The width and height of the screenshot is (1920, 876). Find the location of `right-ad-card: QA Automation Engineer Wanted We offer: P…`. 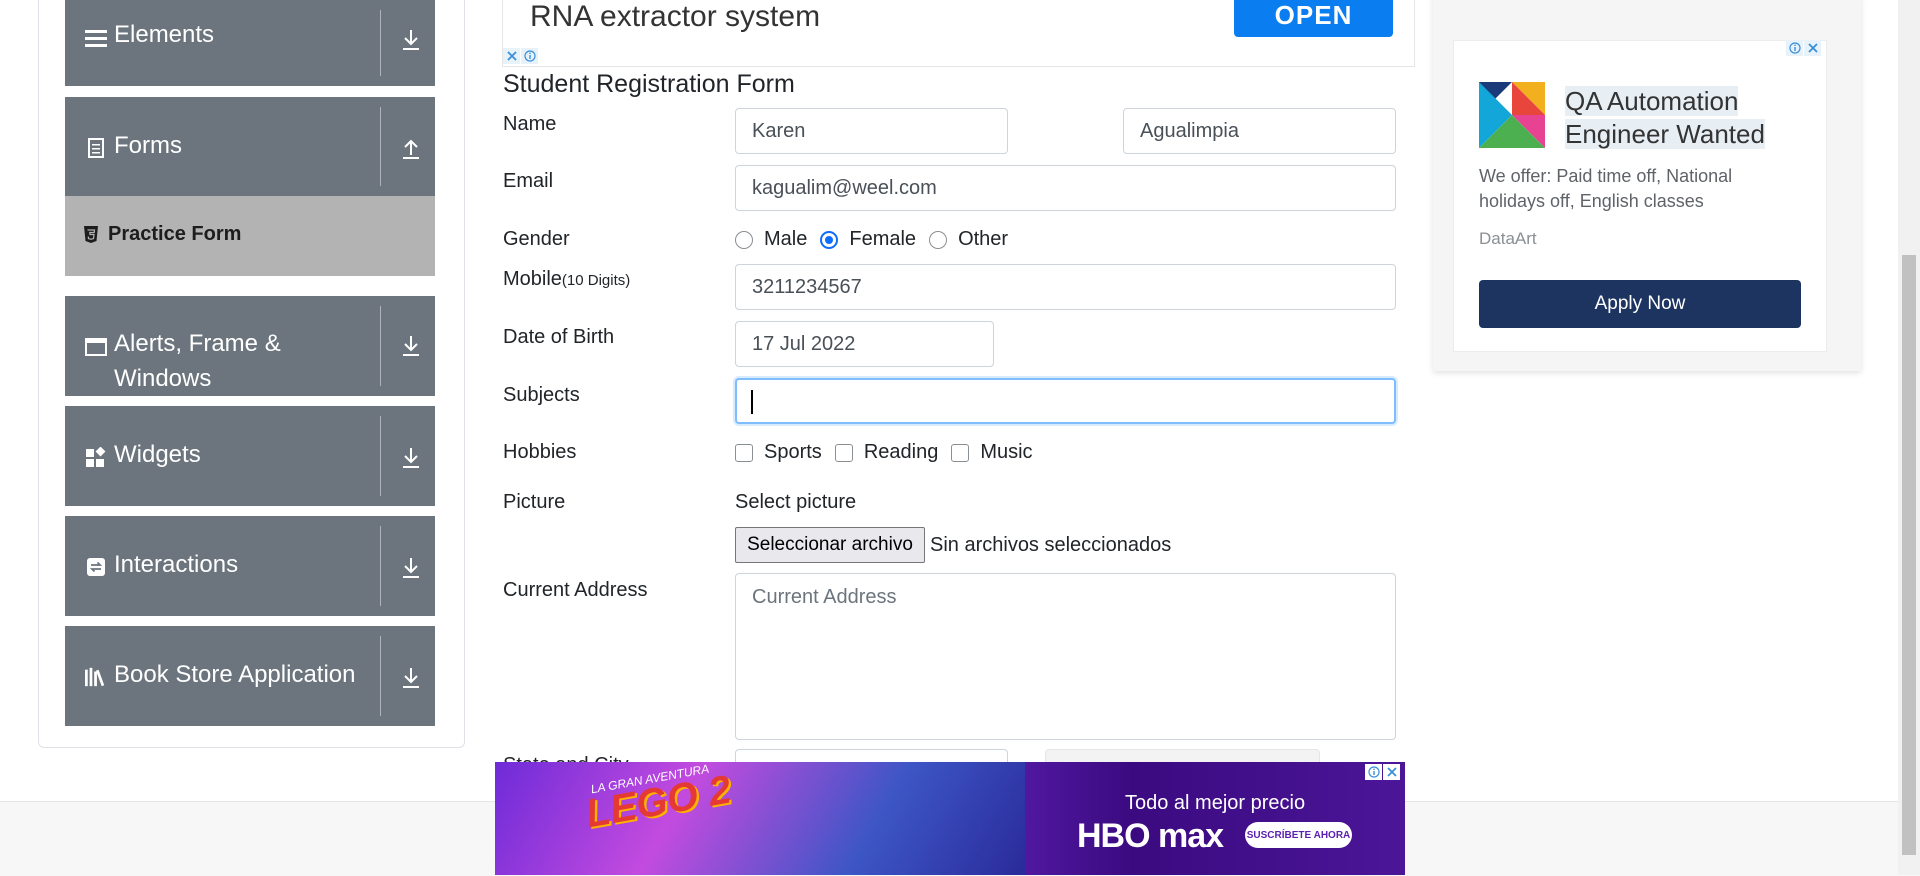

right-ad-card: QA Automation Engineer Wanted We offer: P… is located at coordinates (1640, 196).